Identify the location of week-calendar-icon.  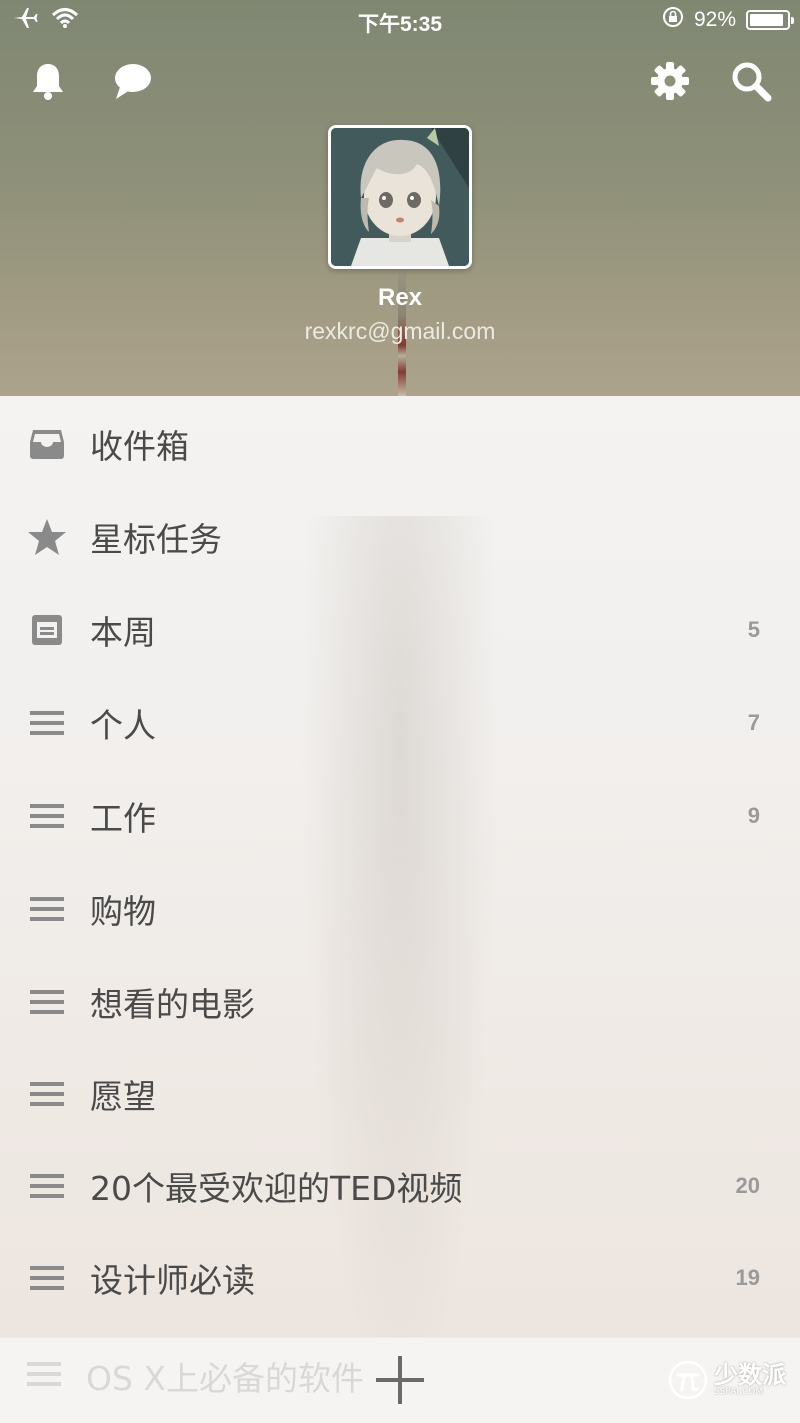
(47, 630).